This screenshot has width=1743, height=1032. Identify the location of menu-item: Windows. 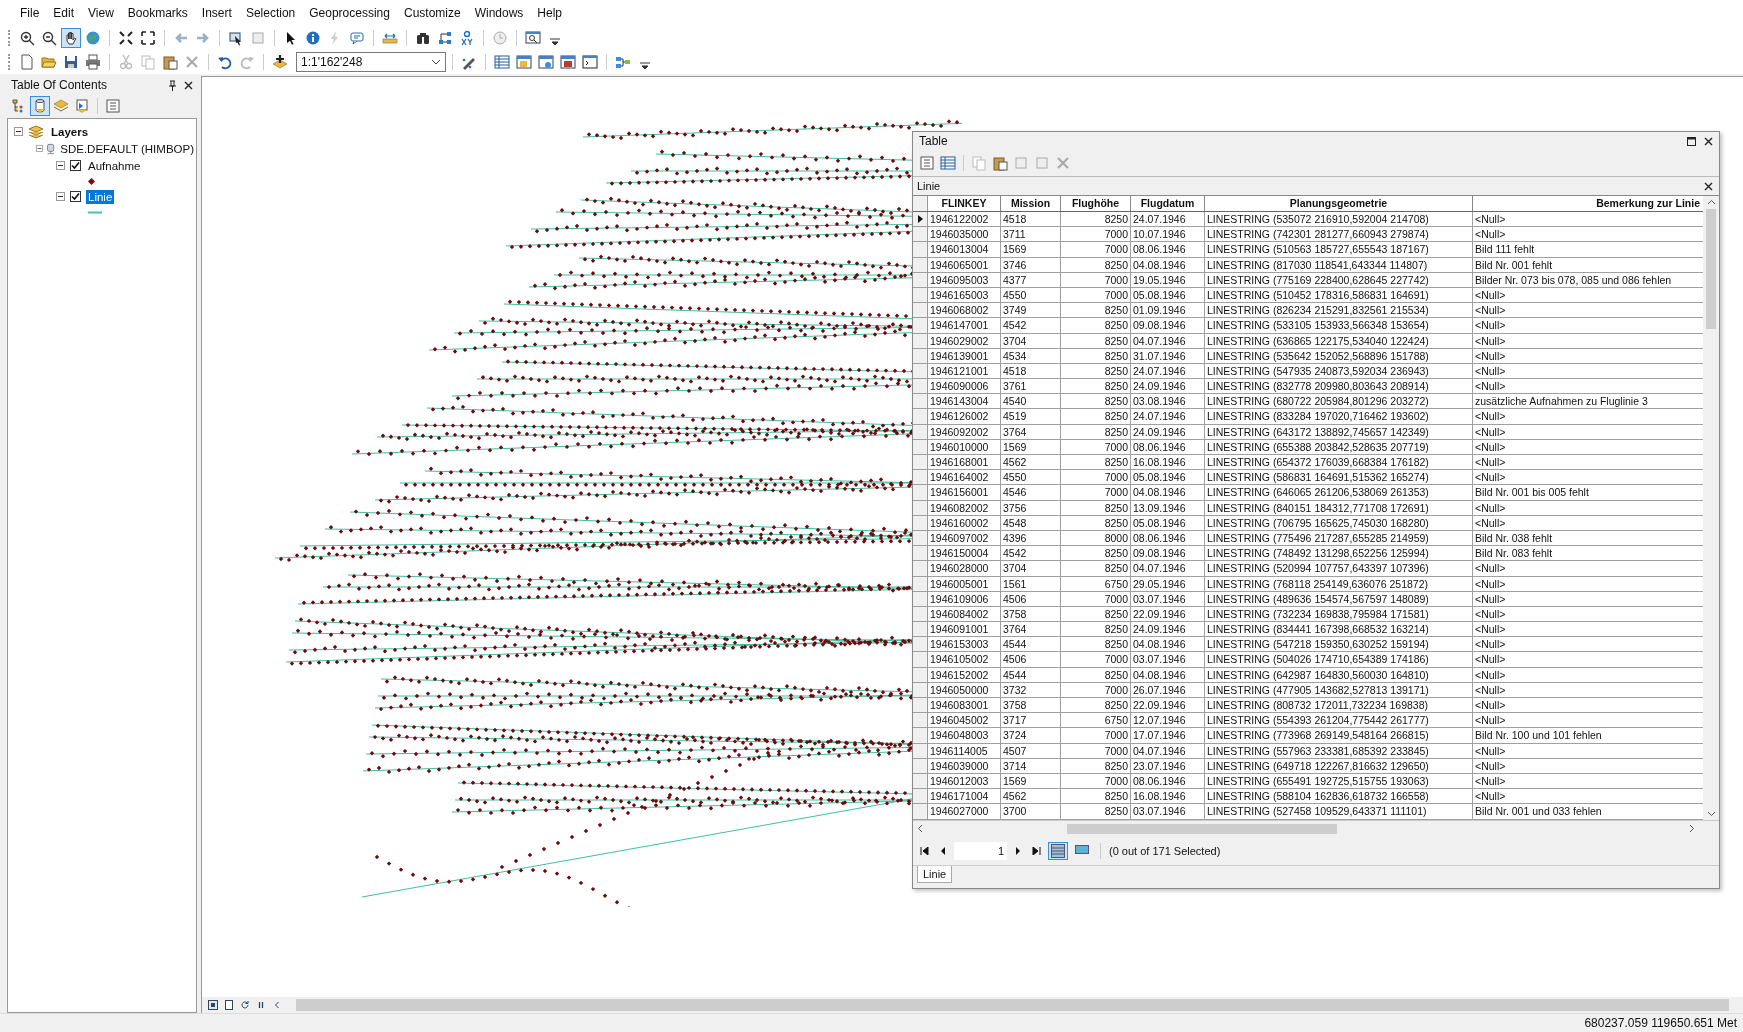
(500, 13).